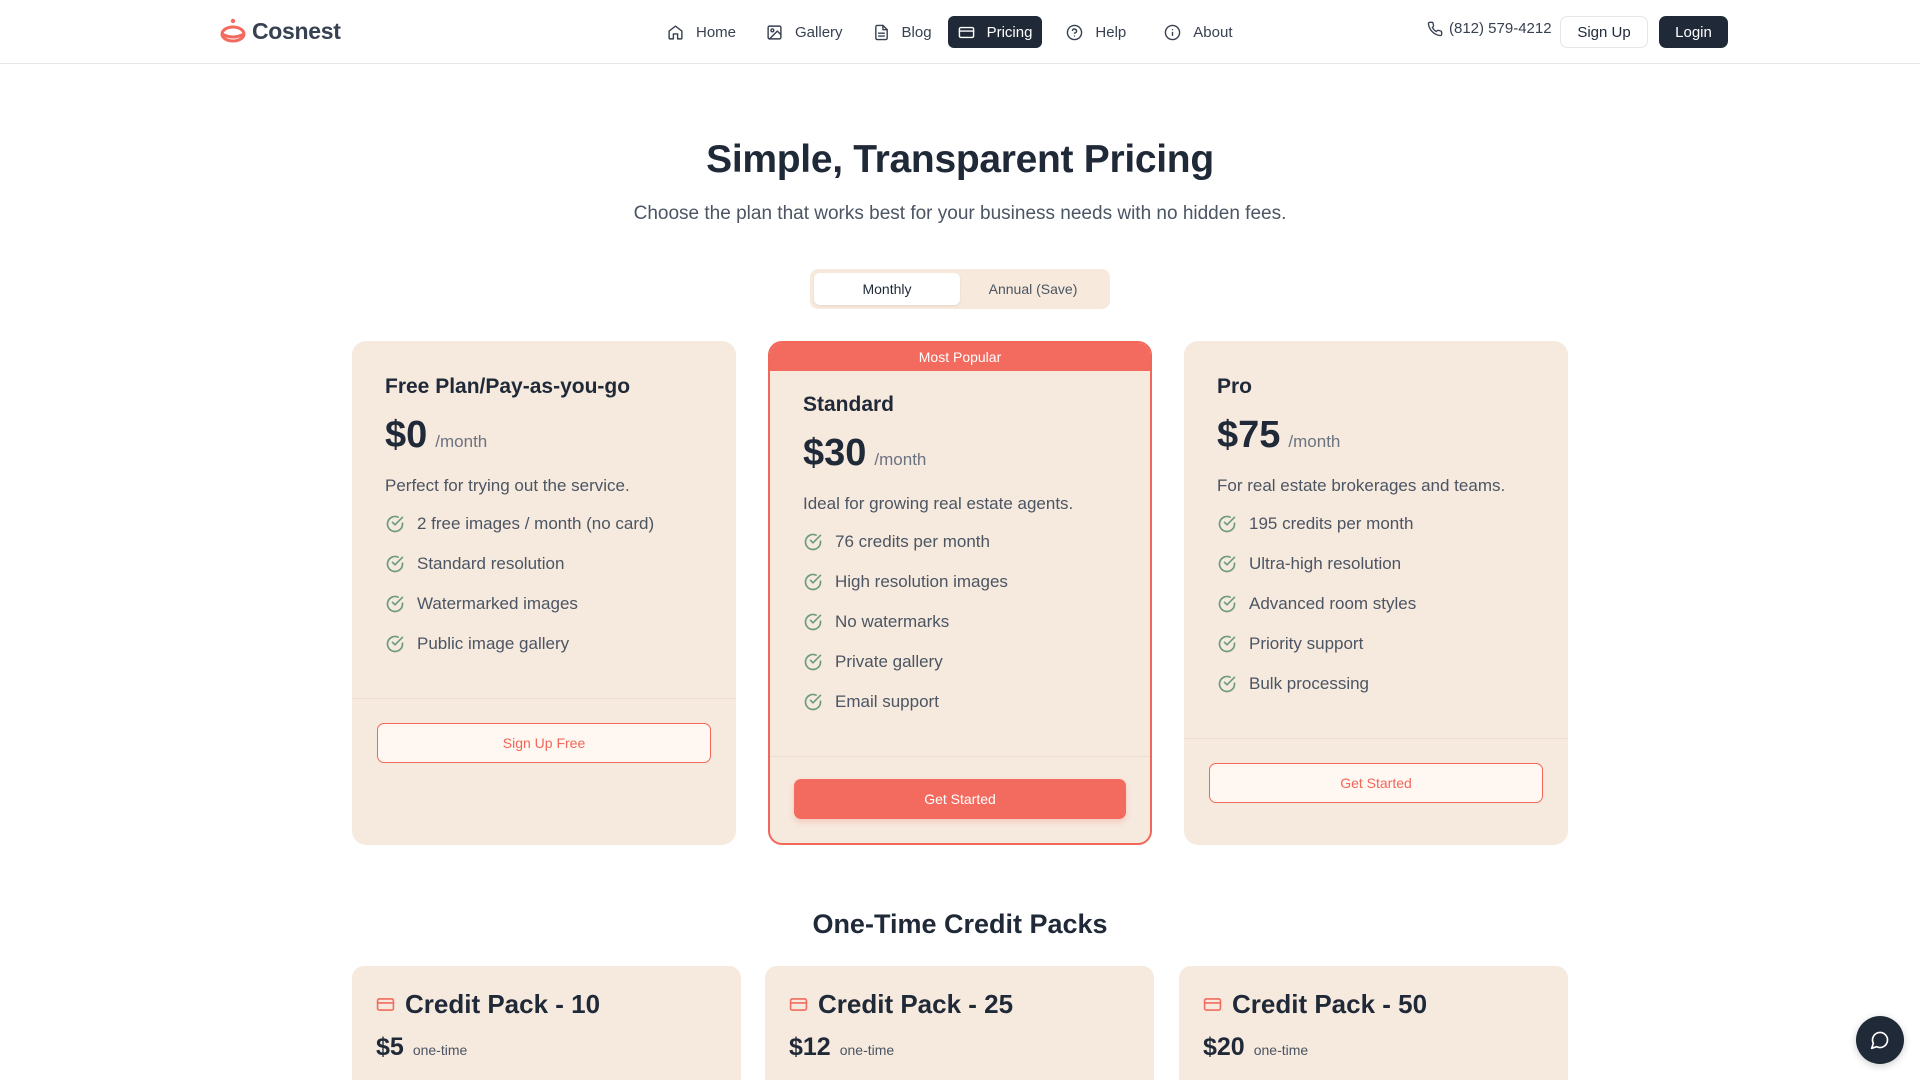 The height and width of the screenshot is (1080, 1920). I want to click on feature-item: Watermarked images, so click(519, 604).